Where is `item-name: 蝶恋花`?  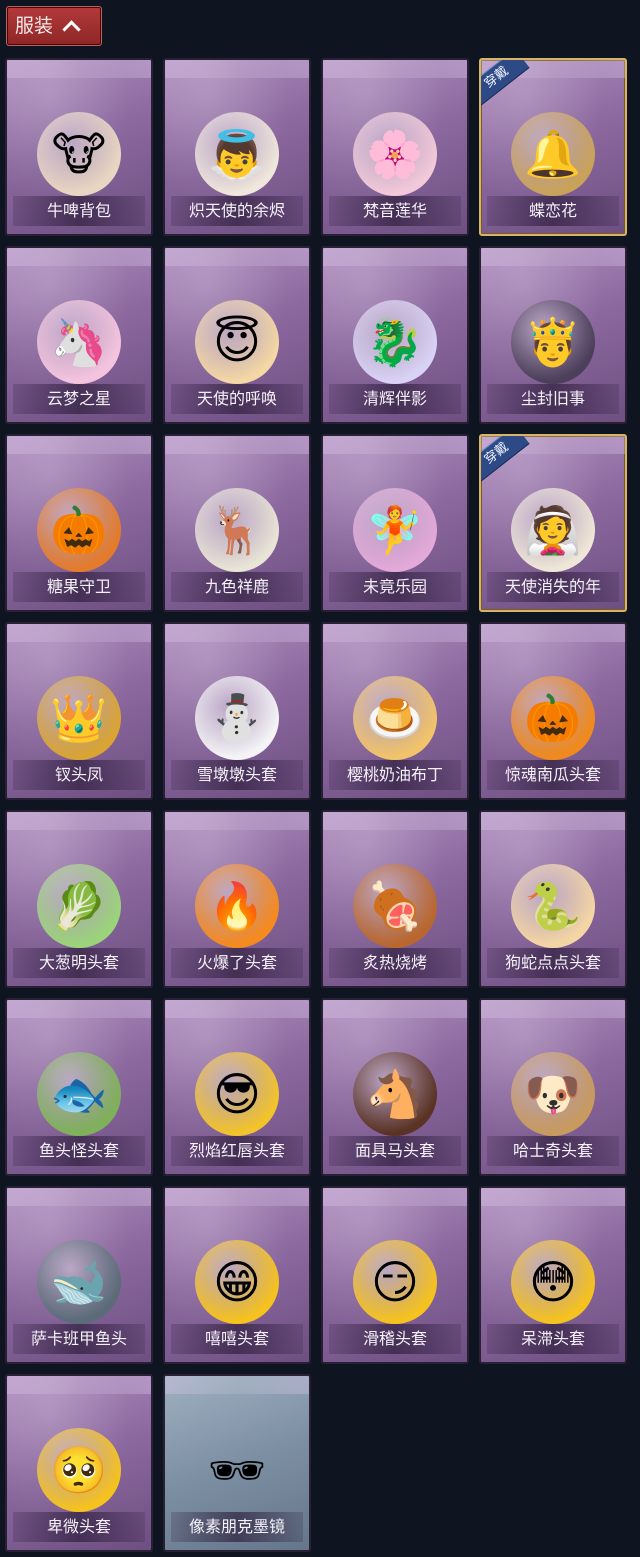
item-name: 蝶恋花 is located at coordinates (553, 211).